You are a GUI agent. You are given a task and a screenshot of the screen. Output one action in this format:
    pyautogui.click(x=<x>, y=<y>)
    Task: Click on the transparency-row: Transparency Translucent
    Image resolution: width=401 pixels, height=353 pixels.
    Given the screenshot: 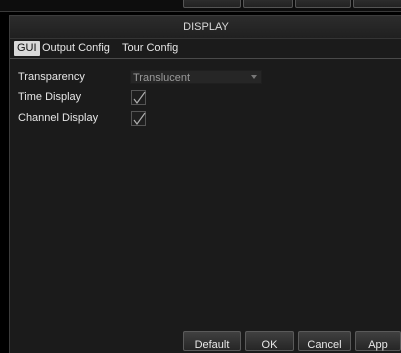 What is the action you would take?
    pyautogui.click(x=168, y=77)
    